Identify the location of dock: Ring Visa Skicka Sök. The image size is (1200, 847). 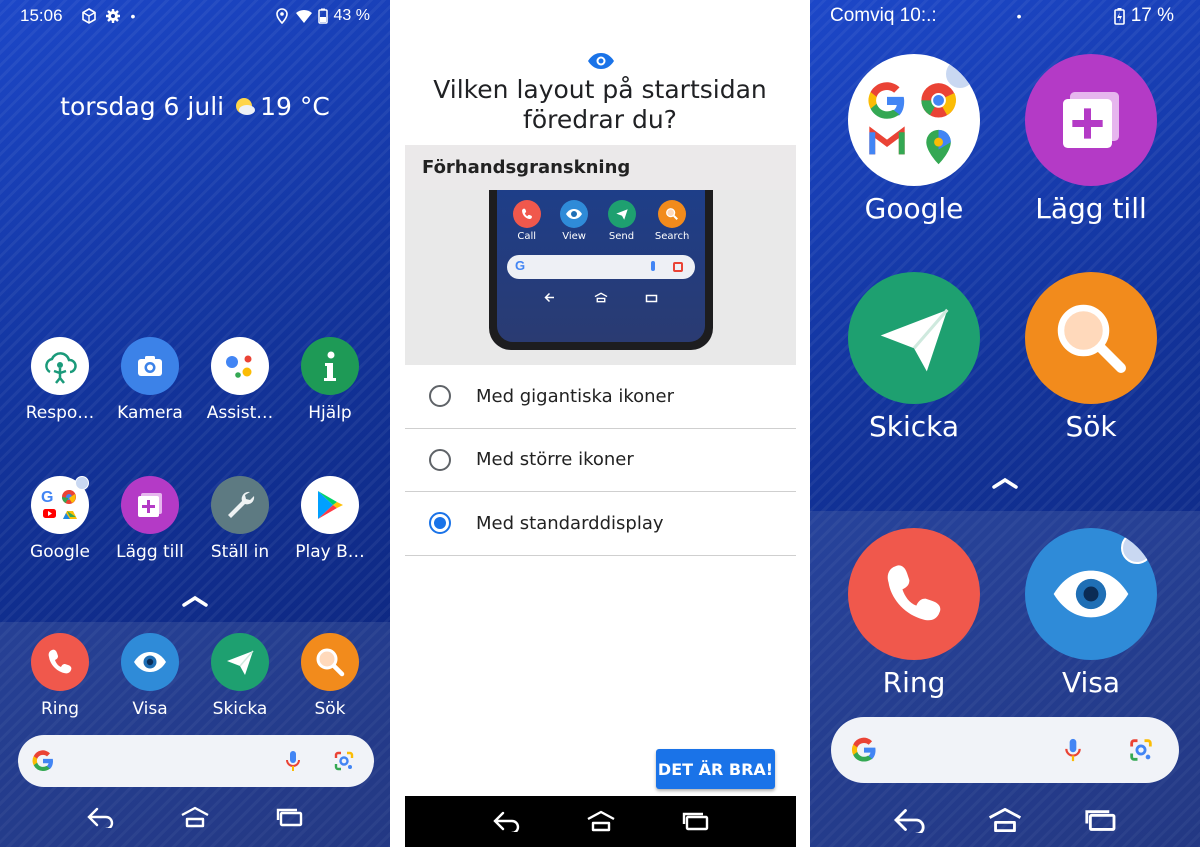
(195, 734).